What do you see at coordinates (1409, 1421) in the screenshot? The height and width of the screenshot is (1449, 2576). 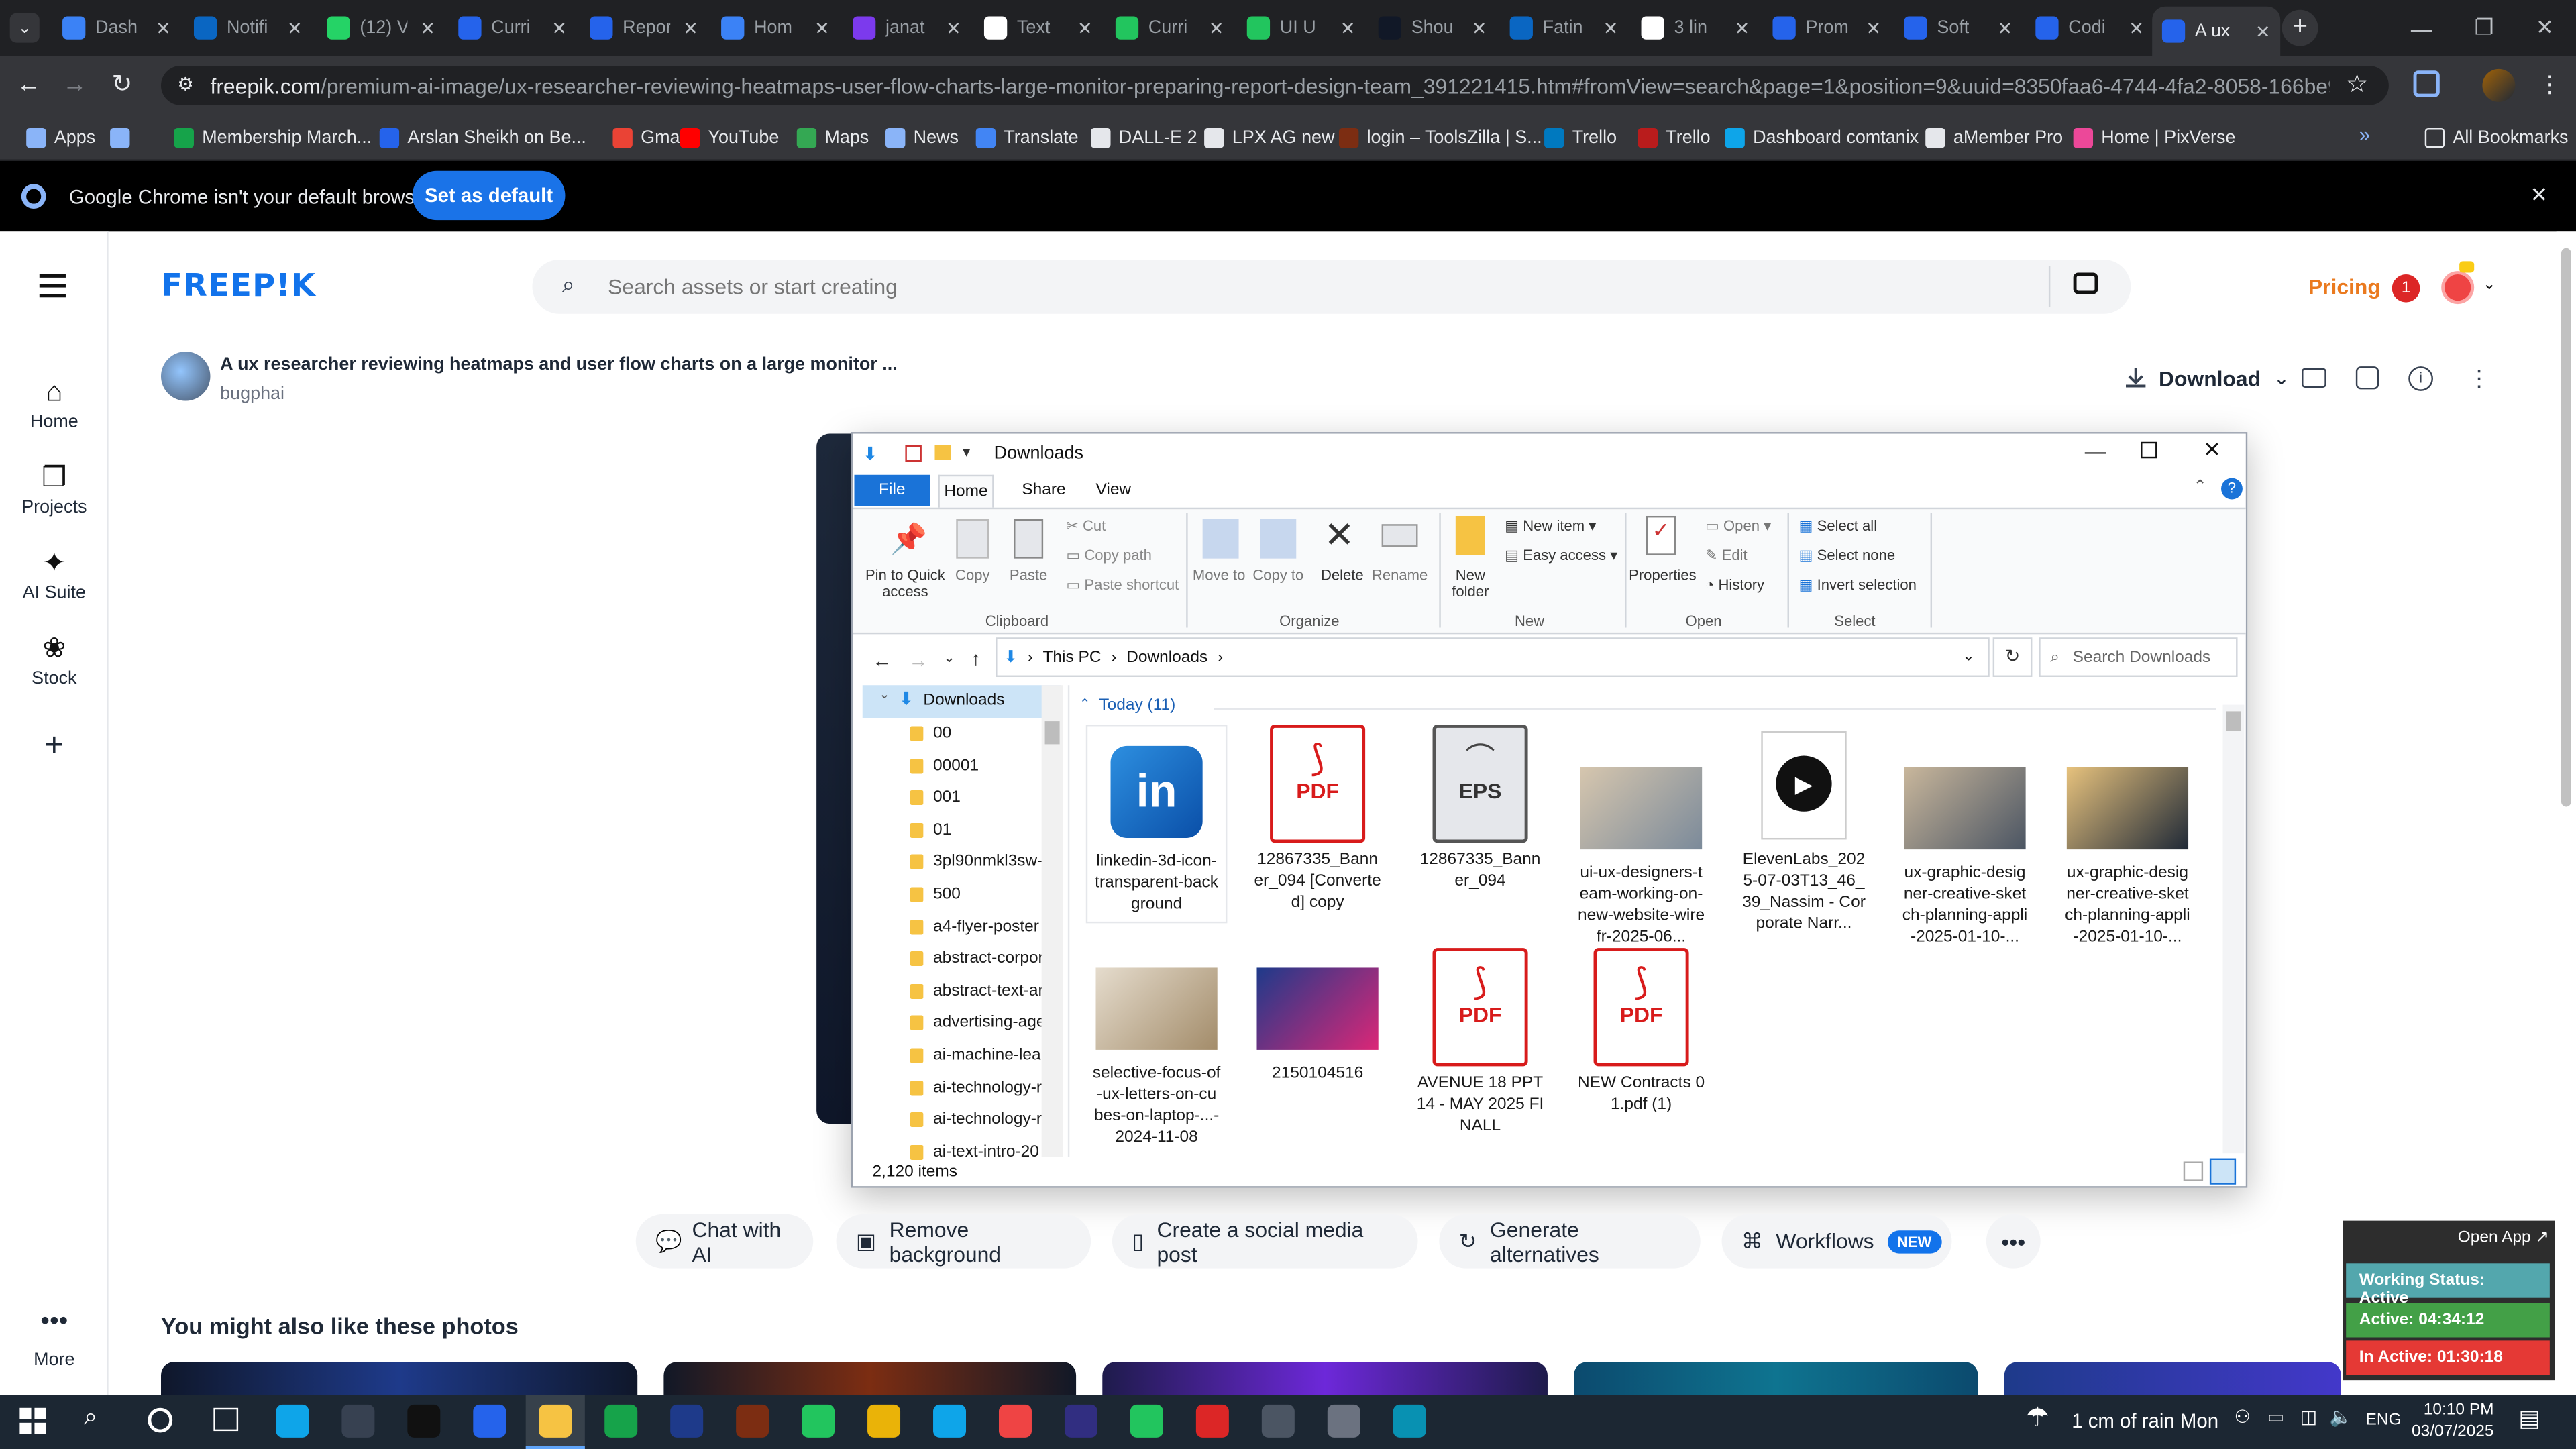 I see `app-icon` at bounding box center [1409, 1421].